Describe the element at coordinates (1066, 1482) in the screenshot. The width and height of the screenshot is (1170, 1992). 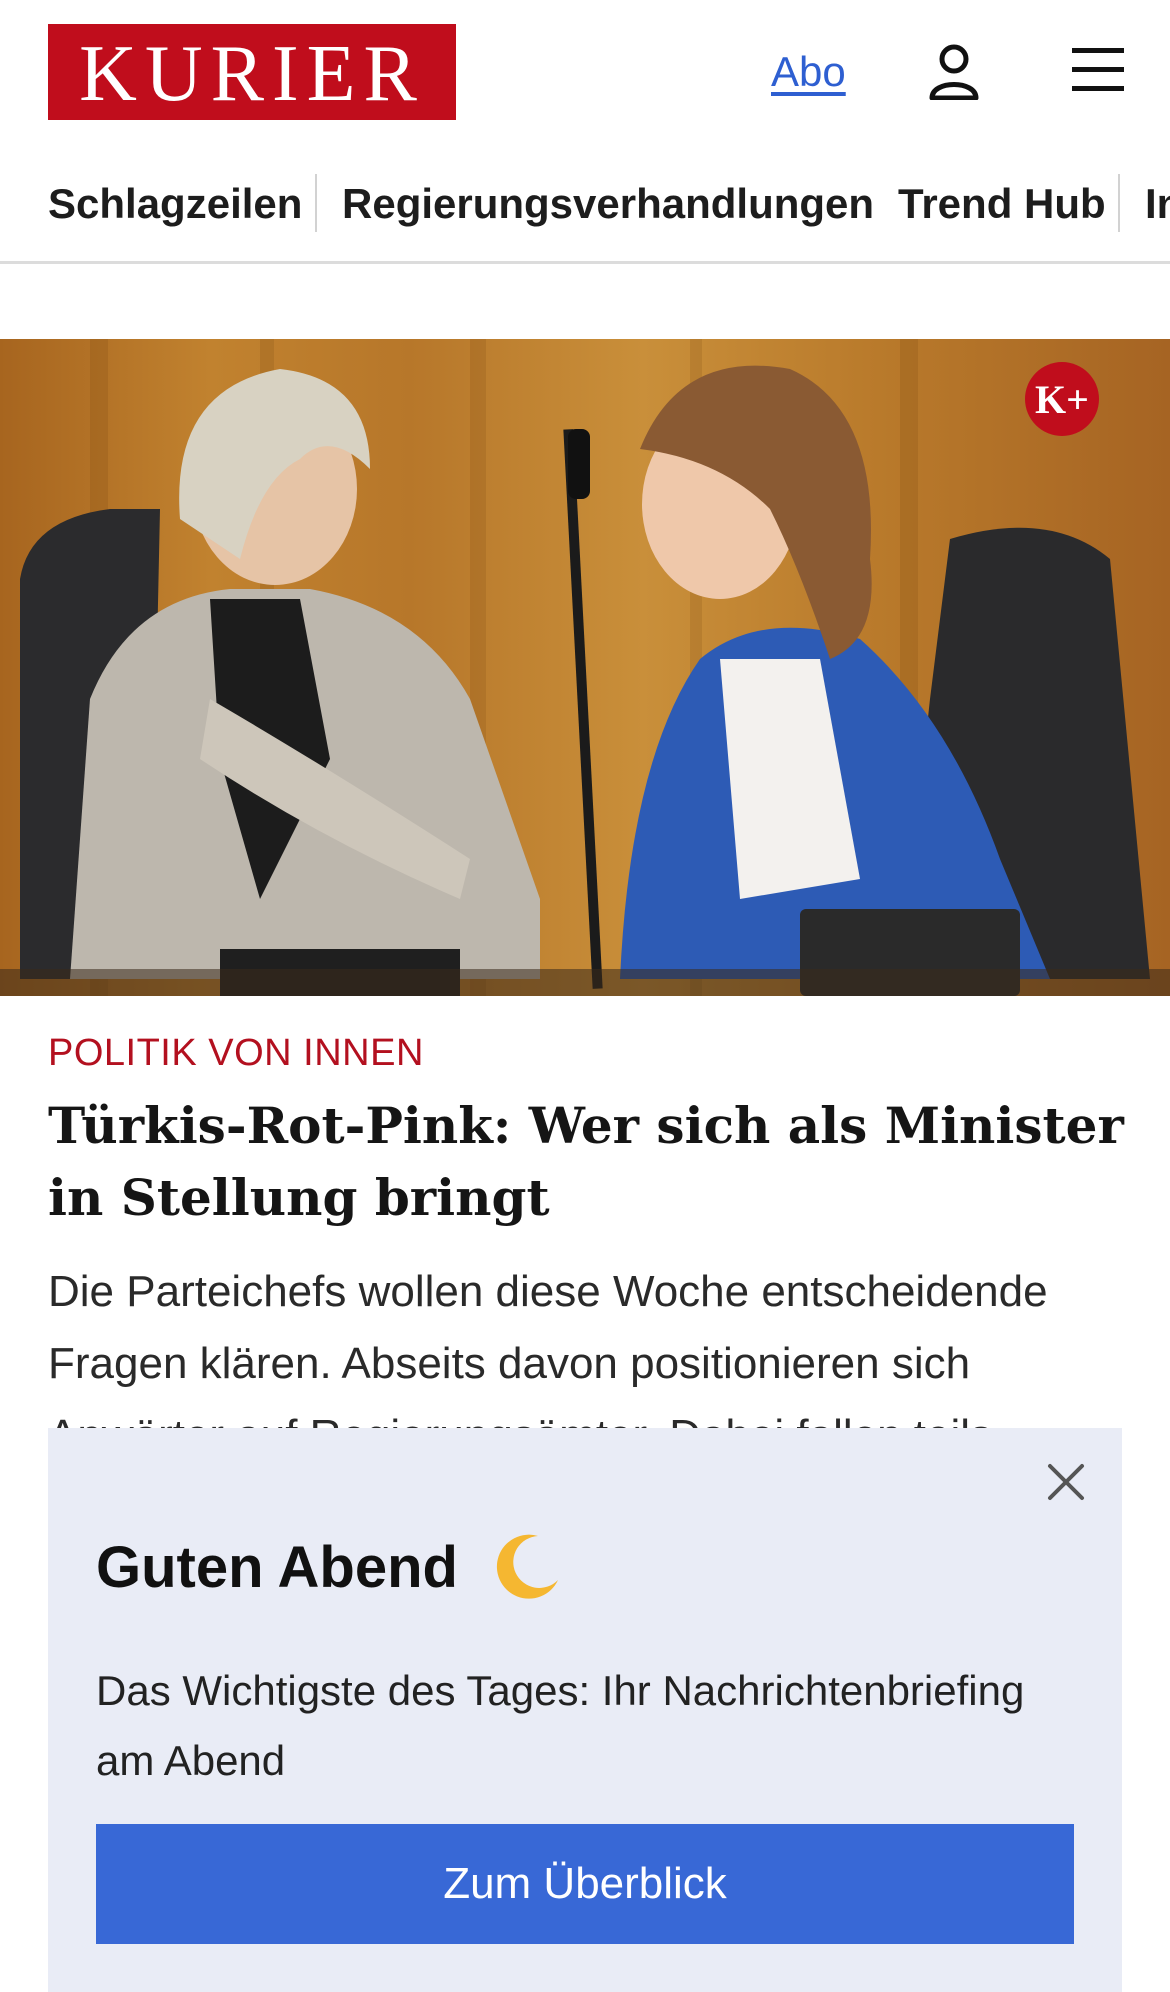
I see `close-icon` at that location.